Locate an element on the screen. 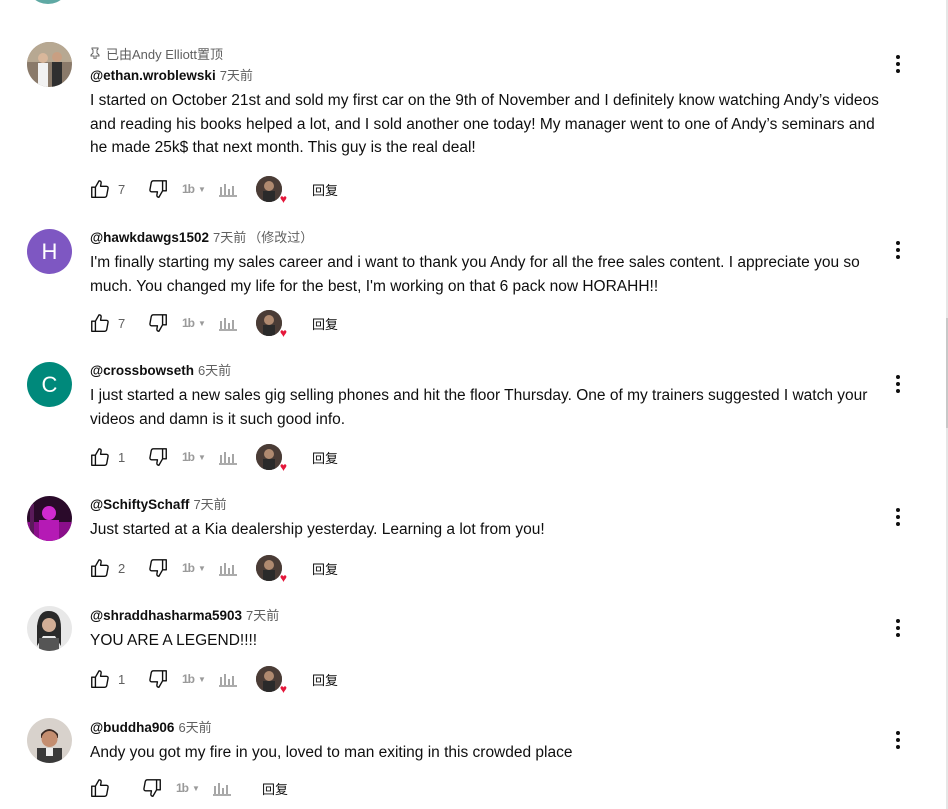 The height and width of the screenshot is (809, 948). avatar-letter: C is located at coordinates (49, 384).